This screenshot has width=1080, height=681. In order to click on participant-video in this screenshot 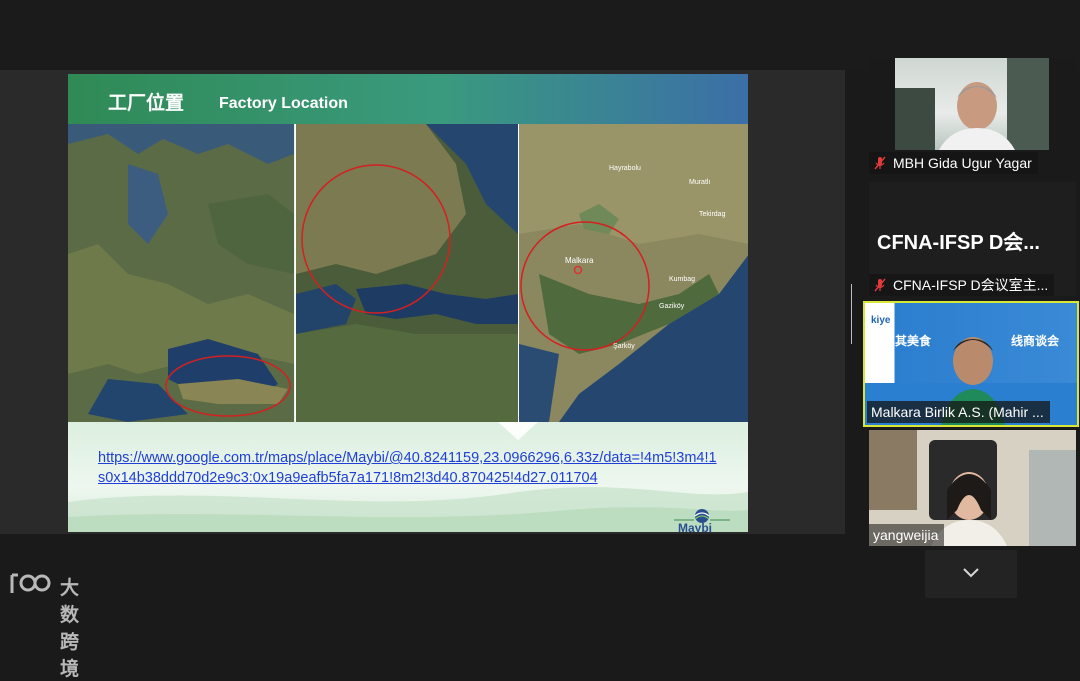, I will do `click(972, 104)`.